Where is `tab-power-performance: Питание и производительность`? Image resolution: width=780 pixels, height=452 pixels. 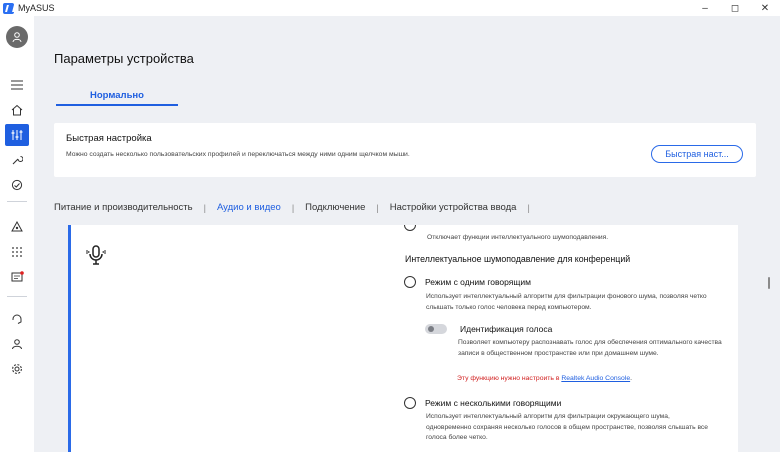
tab-power-performance: Питание и производительность is located at coordinates (123, 207).